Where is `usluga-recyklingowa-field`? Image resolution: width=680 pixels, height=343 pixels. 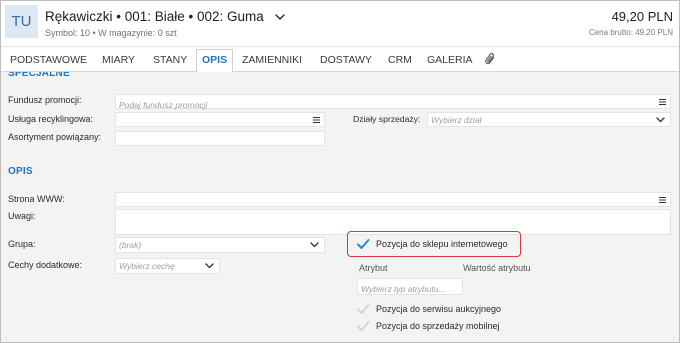 usluga-recyklingowa-field is located at coordinates (220, 121).